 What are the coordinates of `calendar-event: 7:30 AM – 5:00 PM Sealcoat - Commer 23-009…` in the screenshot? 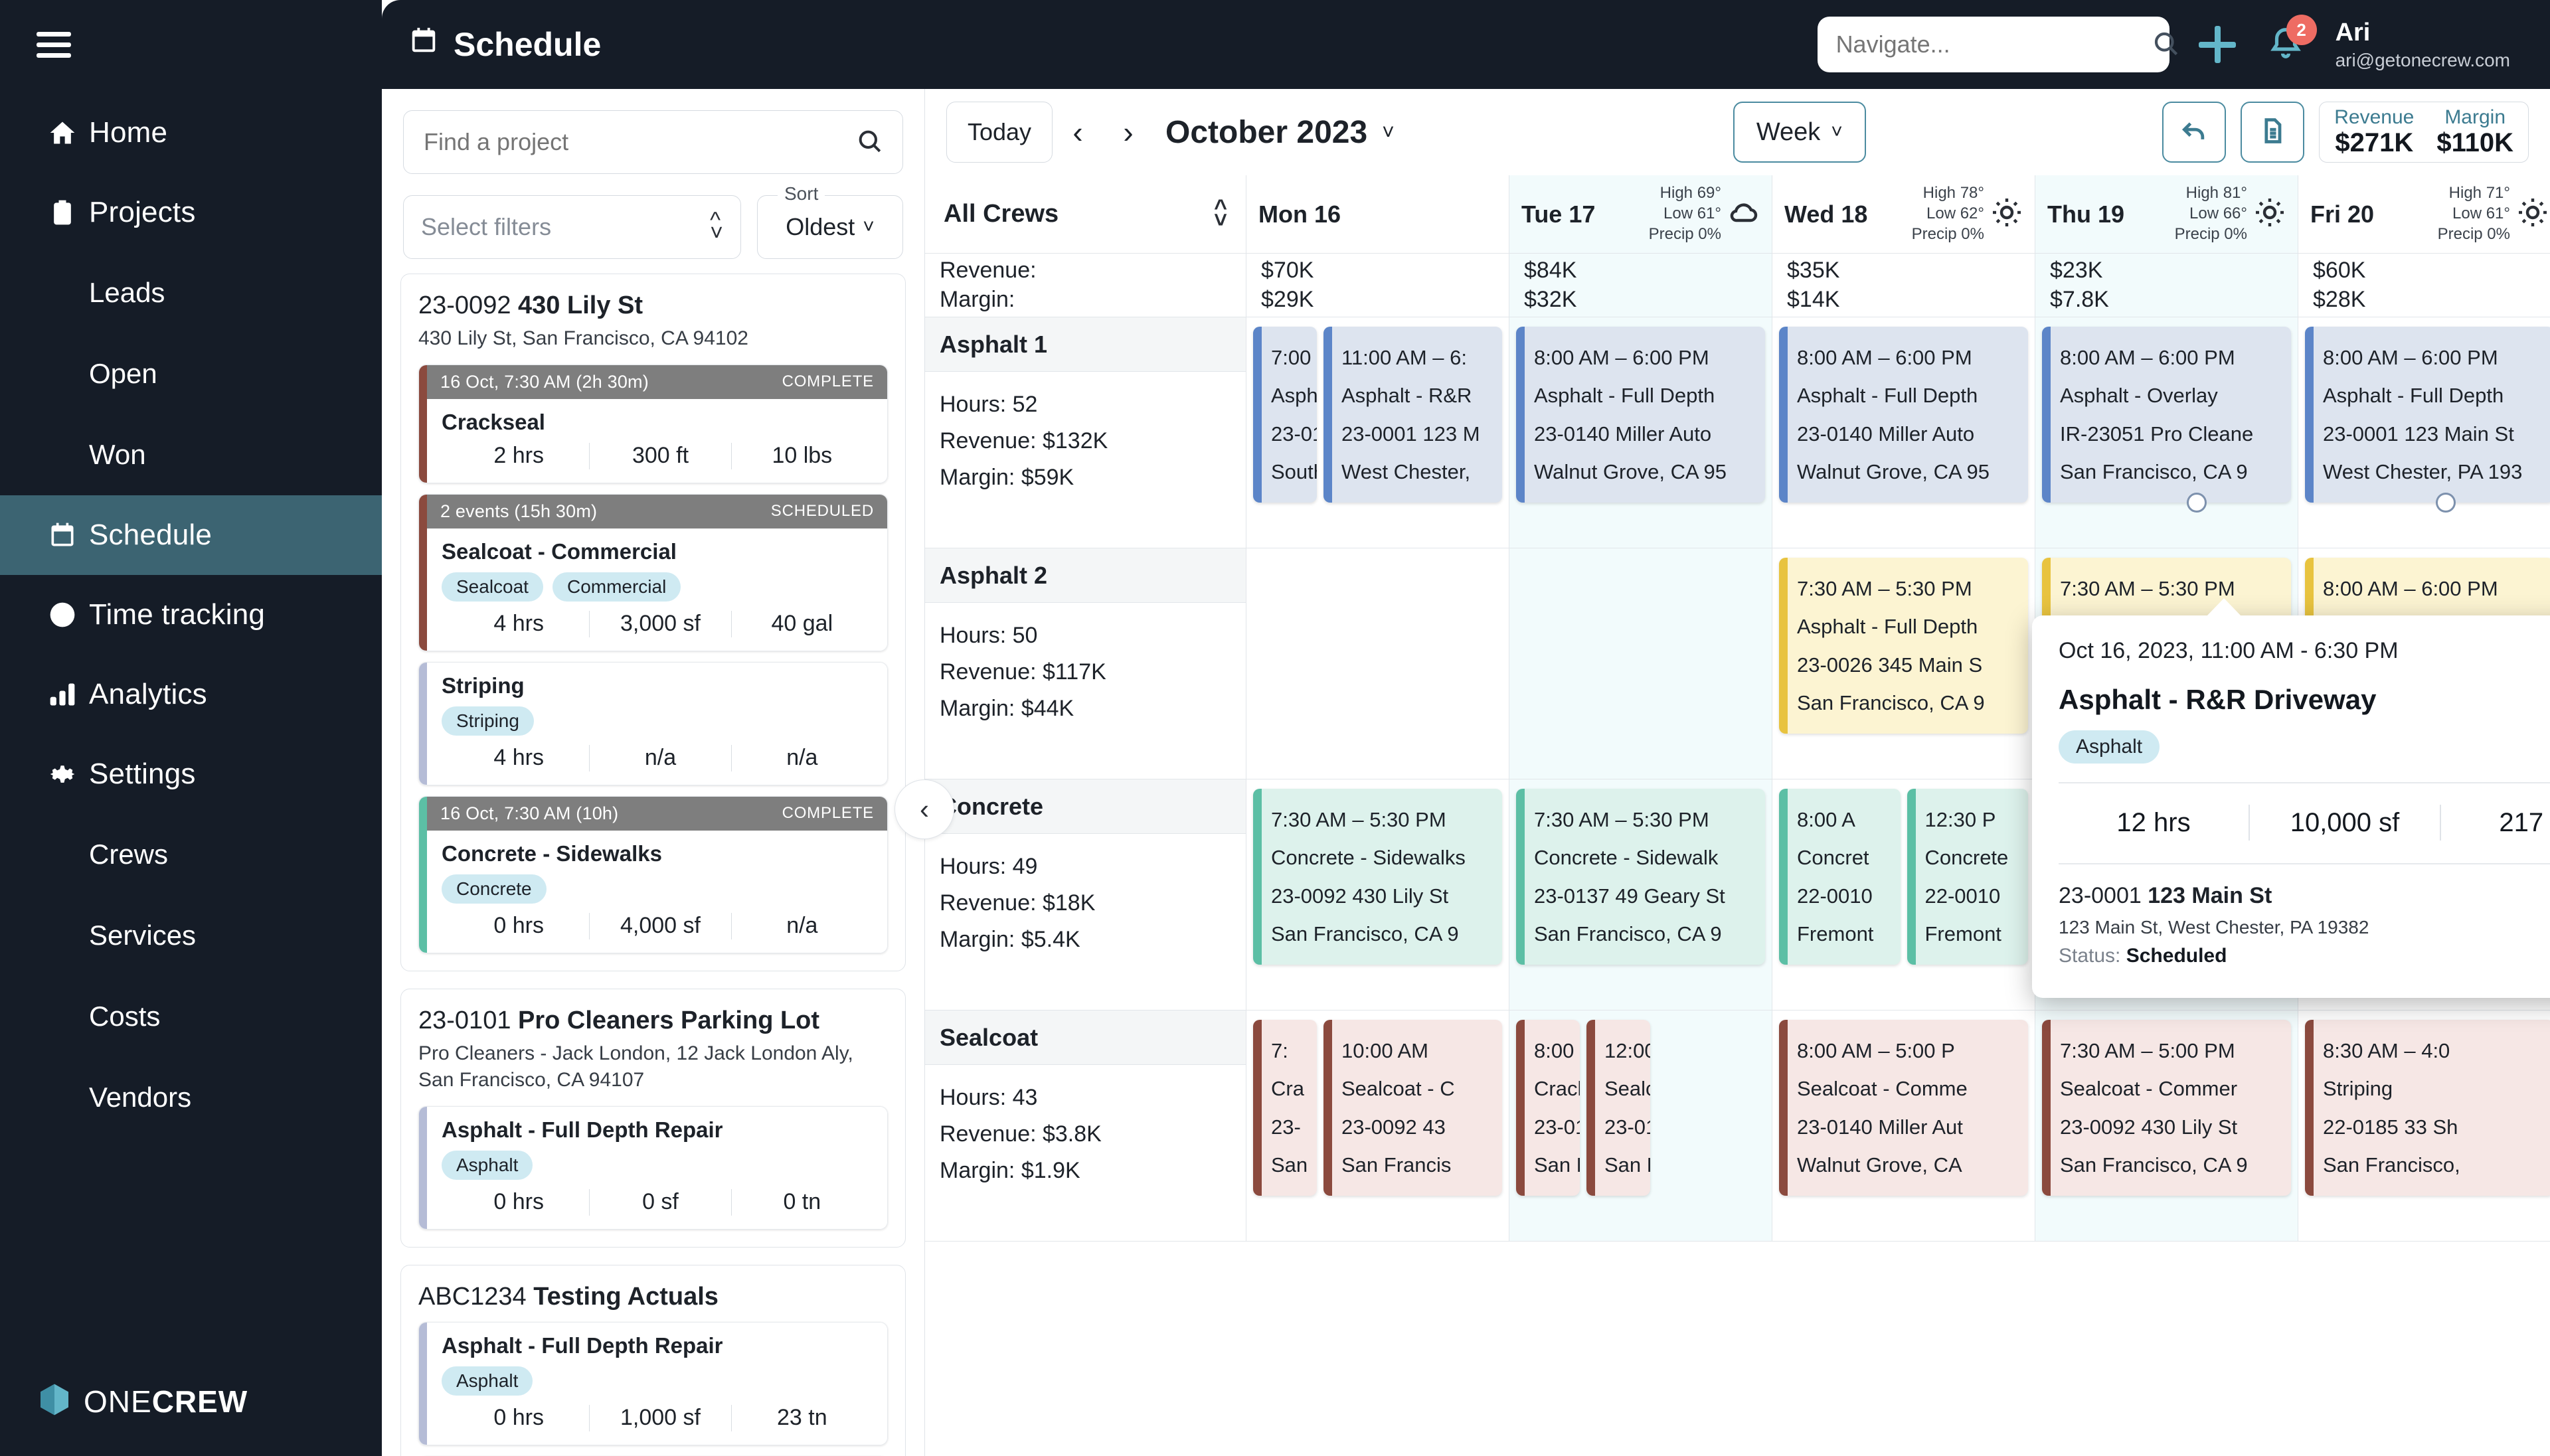 It's located at (2166, 1108).